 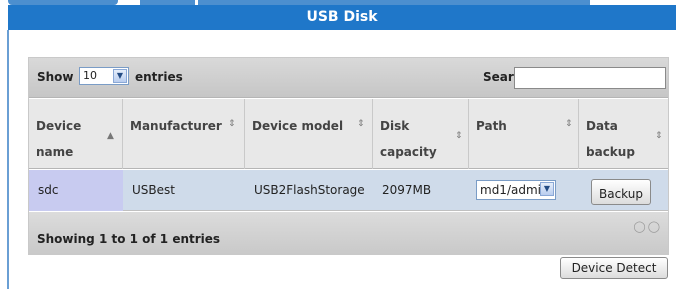 What do you see at coordinates (184, 134) in the screenshot?
I see `column-manufacturer: Manufacturer ⇕` at bounding box center [184, 134].